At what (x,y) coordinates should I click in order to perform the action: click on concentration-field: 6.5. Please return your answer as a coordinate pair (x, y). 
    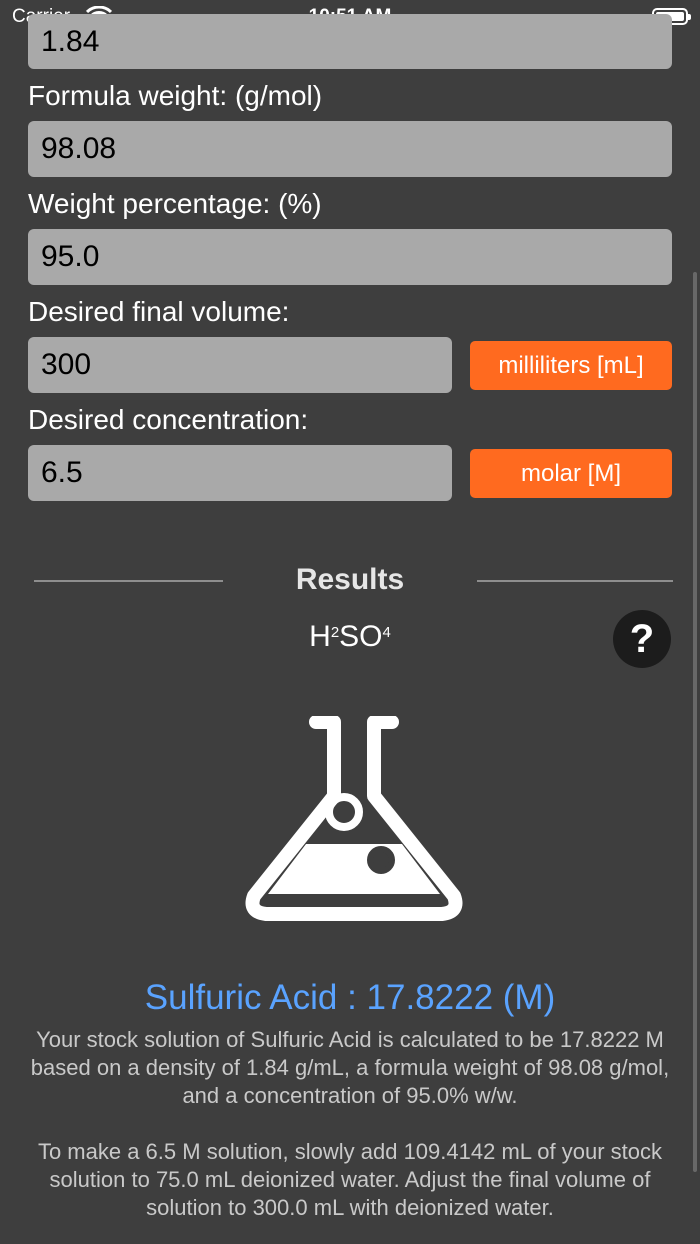
    Looking at the image, I should click on (240, 473).